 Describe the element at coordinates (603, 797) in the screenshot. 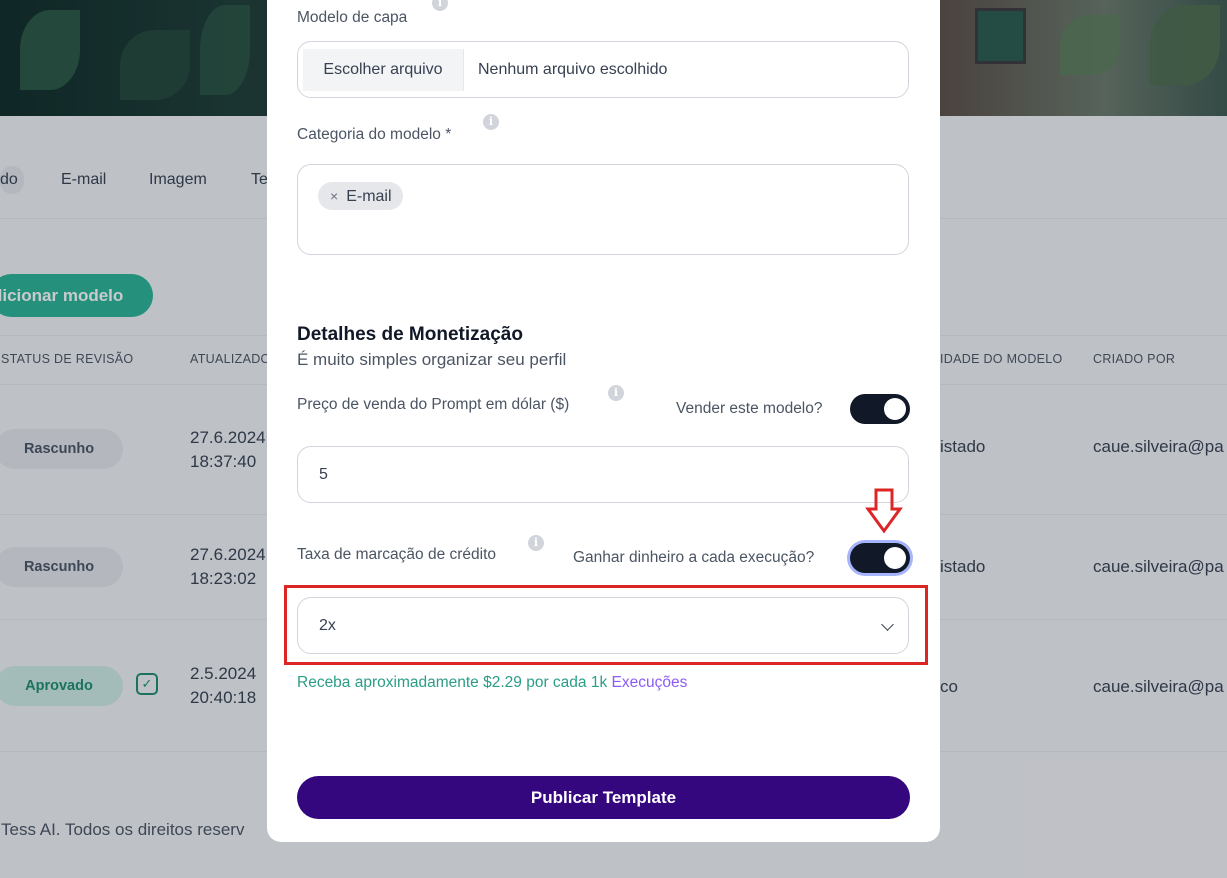

I see `publish-template-button: Publicar Template` at that location.